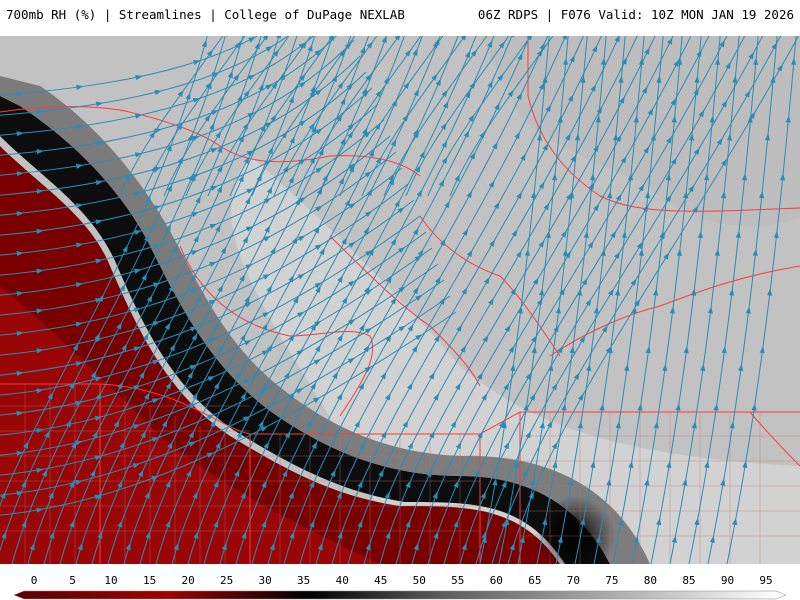 This screenshot has height=600, width=800. Describe the element at coordinates (458, 580) in the screenshot. I see `colorbar-tick-label: 55` at that location.